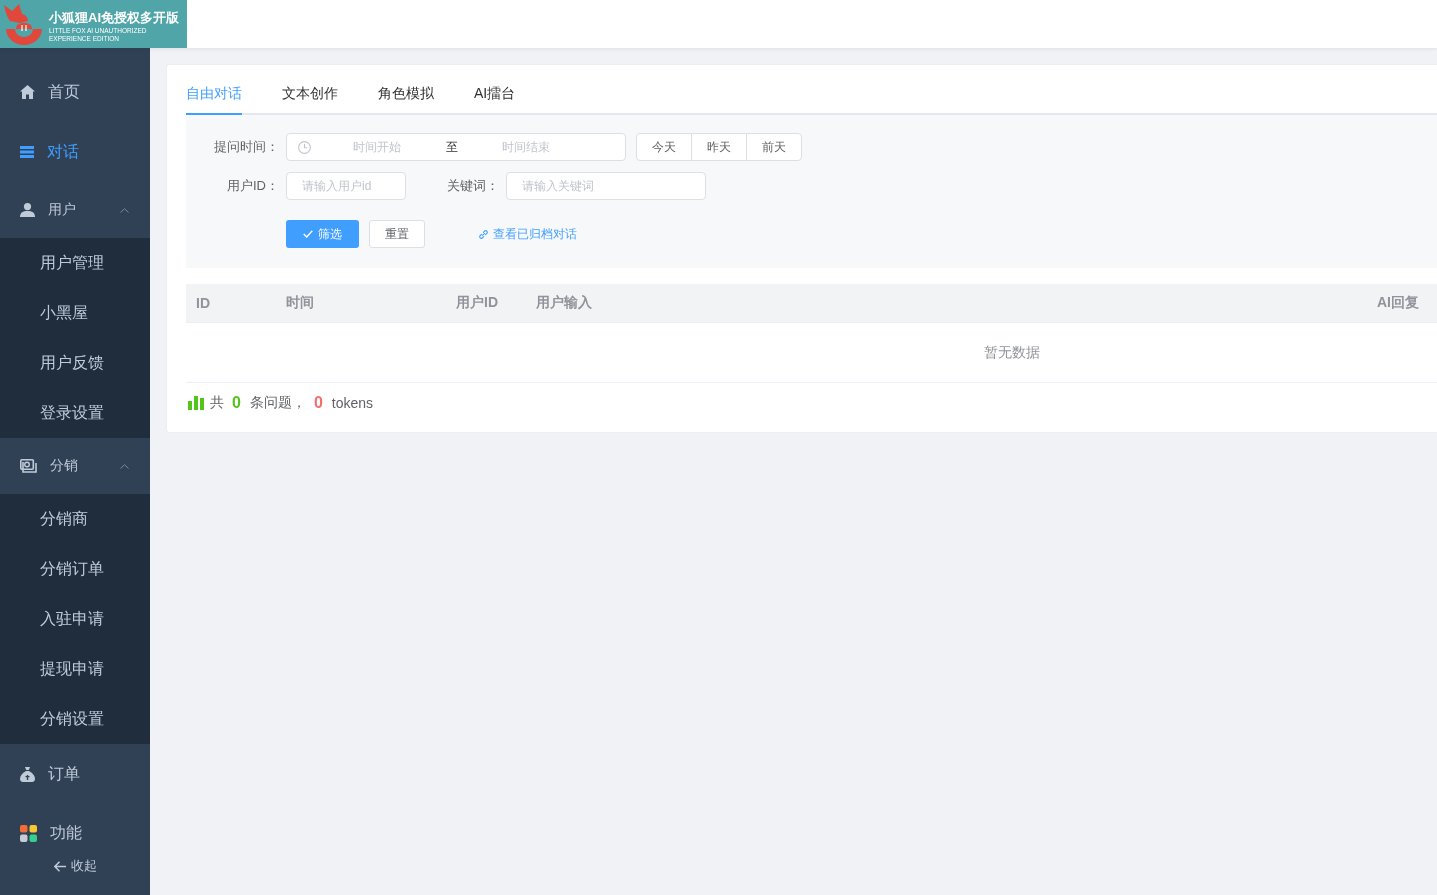 The image size is (1437, 895). Describe the element at coordinates (451, 147) in the screenshot. I see `range-separator: 至` at that location.